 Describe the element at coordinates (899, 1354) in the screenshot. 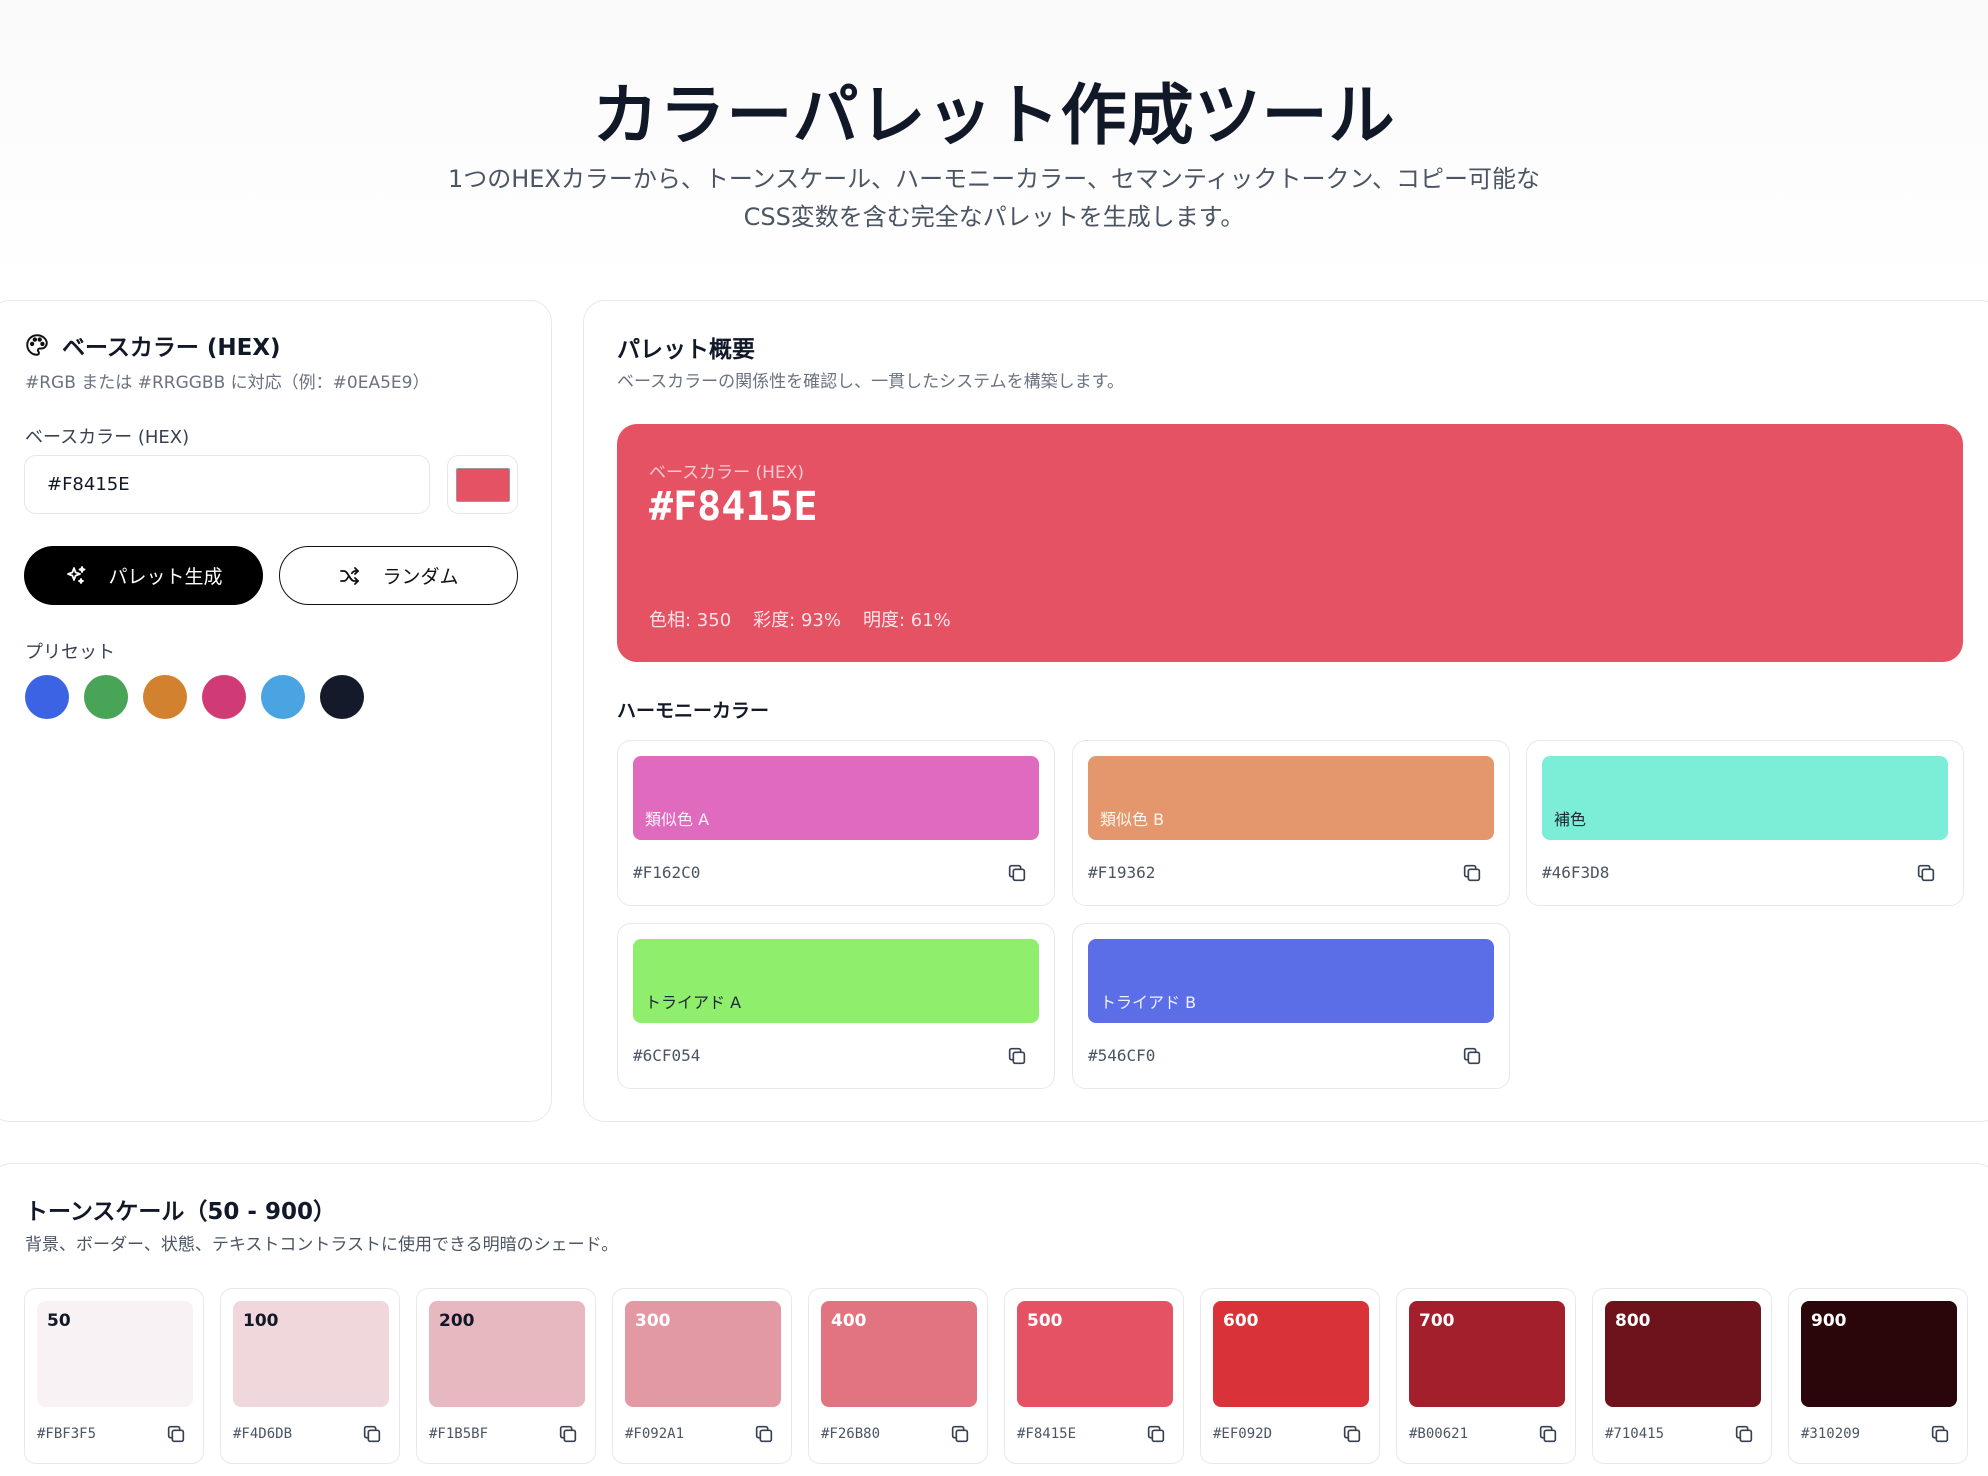

I see `tone-swatch: 400` at that location.